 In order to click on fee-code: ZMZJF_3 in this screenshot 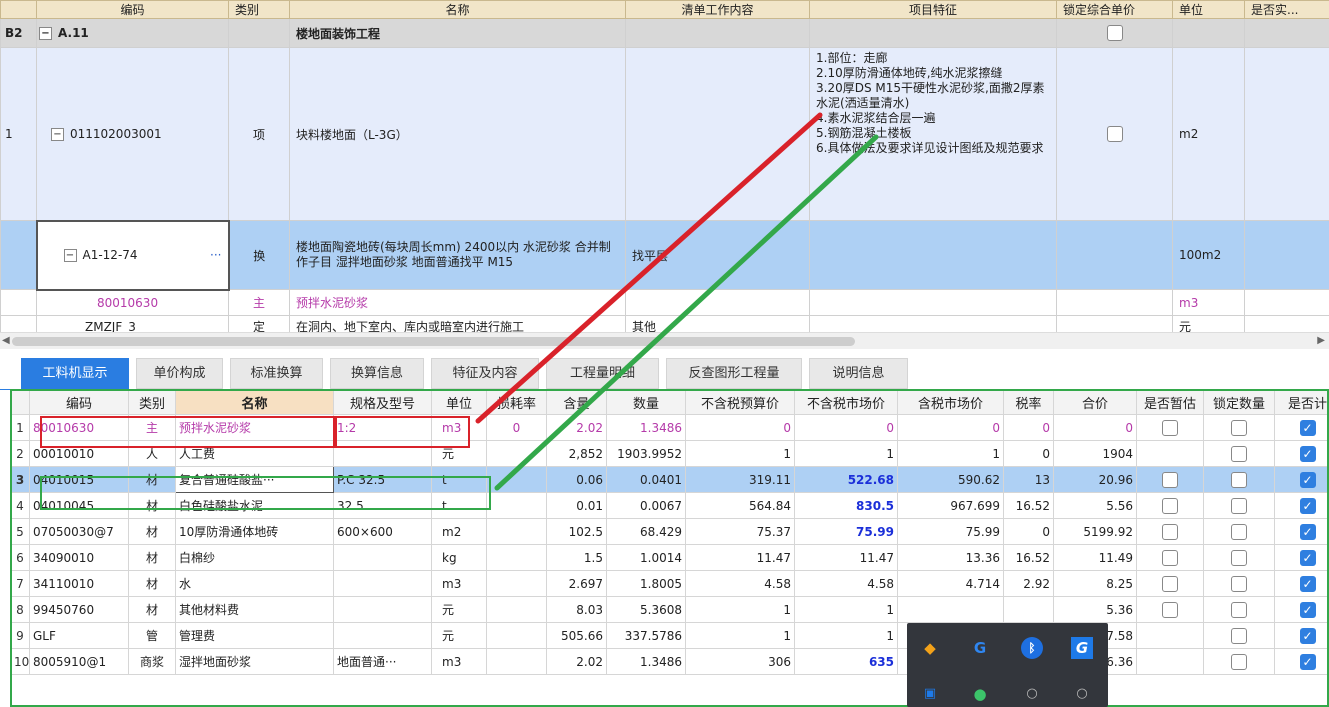, I will do `click(132, 323)`.